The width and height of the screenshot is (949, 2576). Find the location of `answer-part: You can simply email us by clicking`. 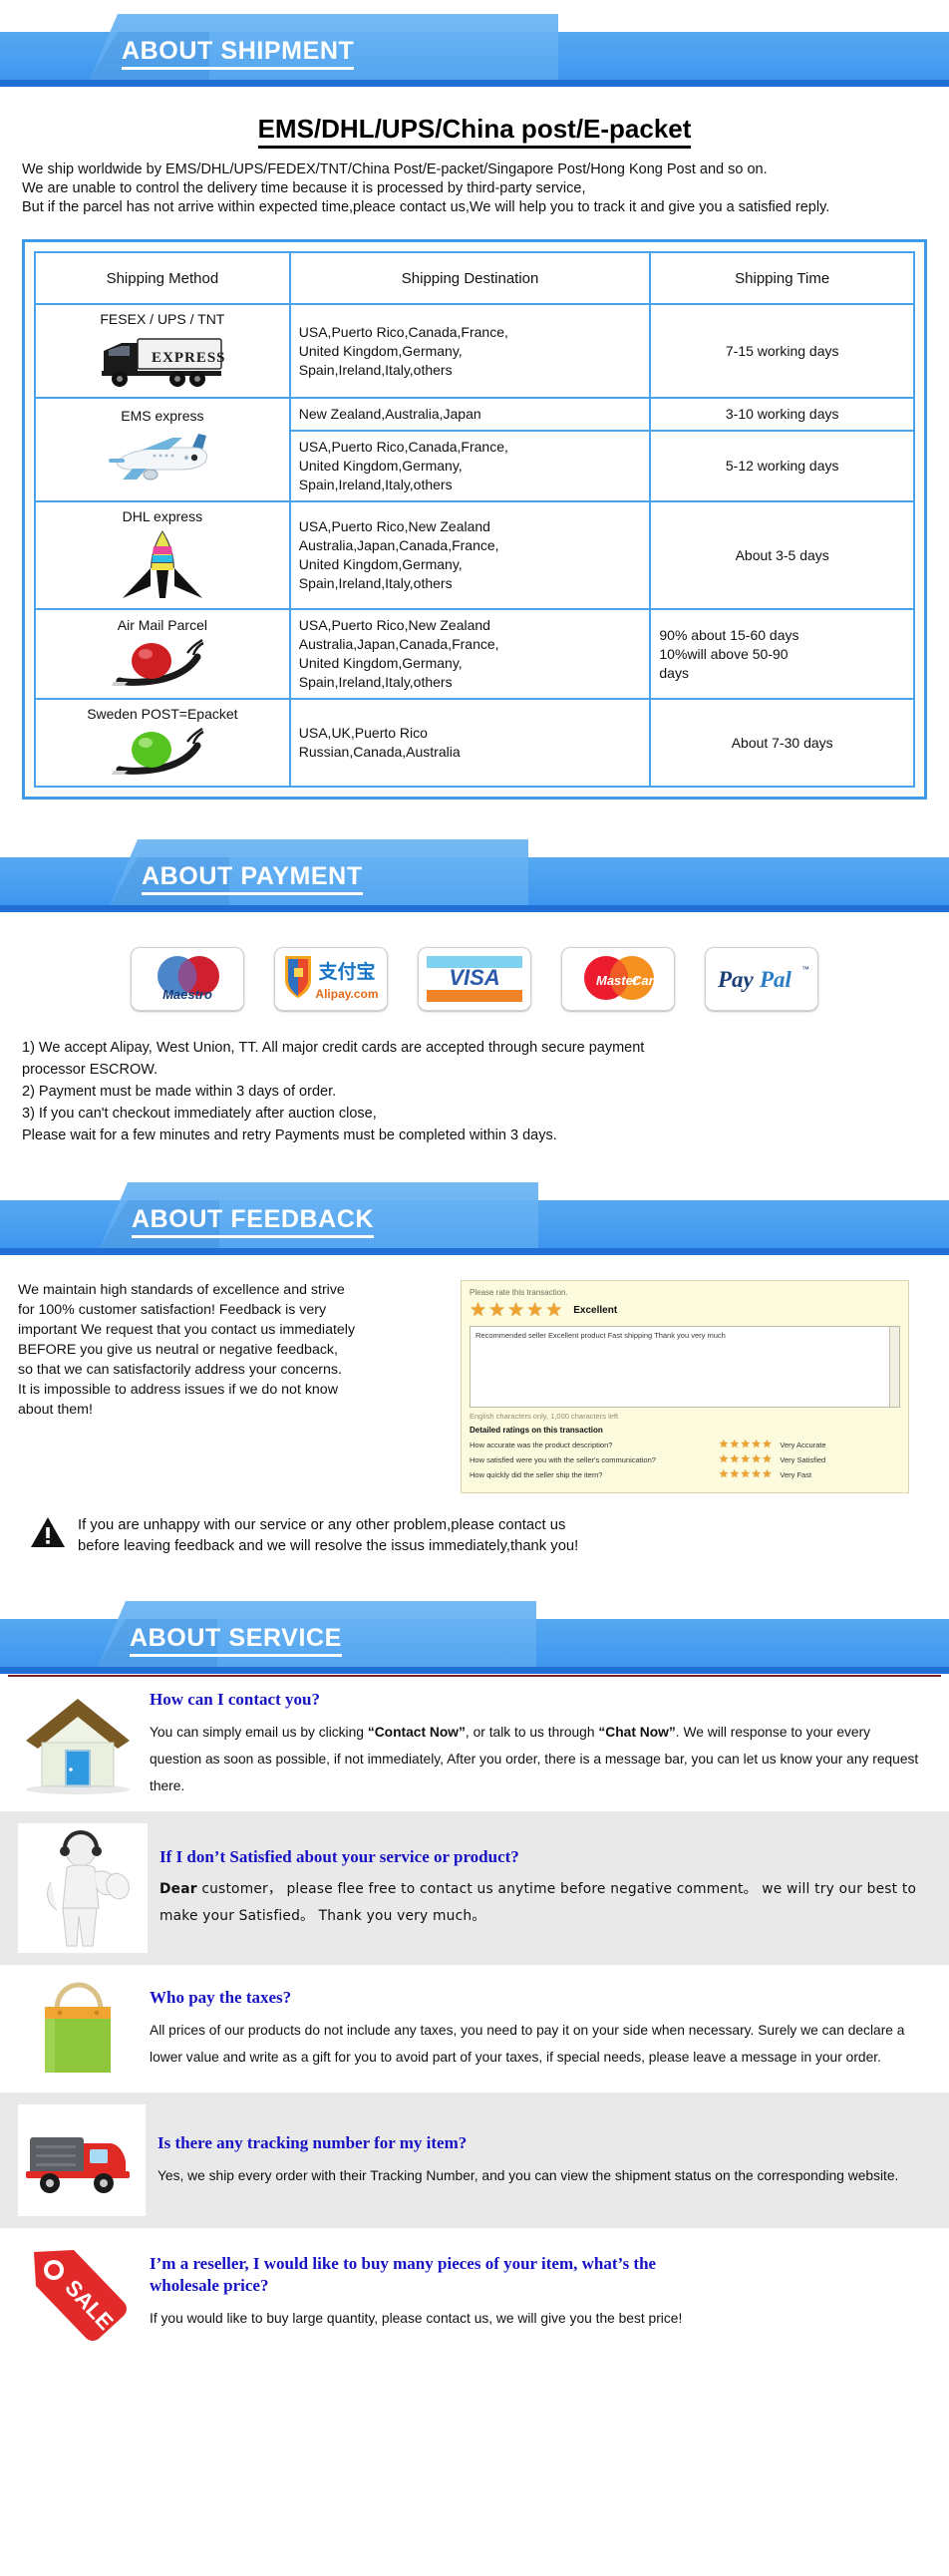

answer-part: You can simply email us by clicking is located at coordinates (259, 1732).